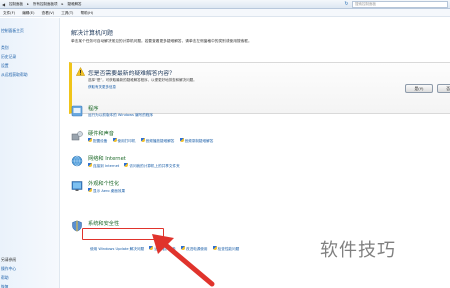 The width and height of the screenshot is (450, 288). I want to click on task-link: 显示 Aero 桌面效果, so click(106, 190).